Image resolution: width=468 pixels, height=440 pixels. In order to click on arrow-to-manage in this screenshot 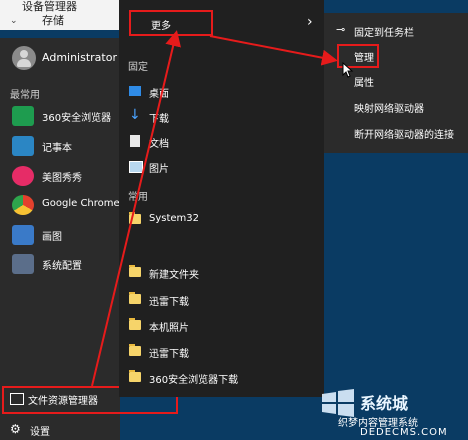, I will do `click(273, 50)`.